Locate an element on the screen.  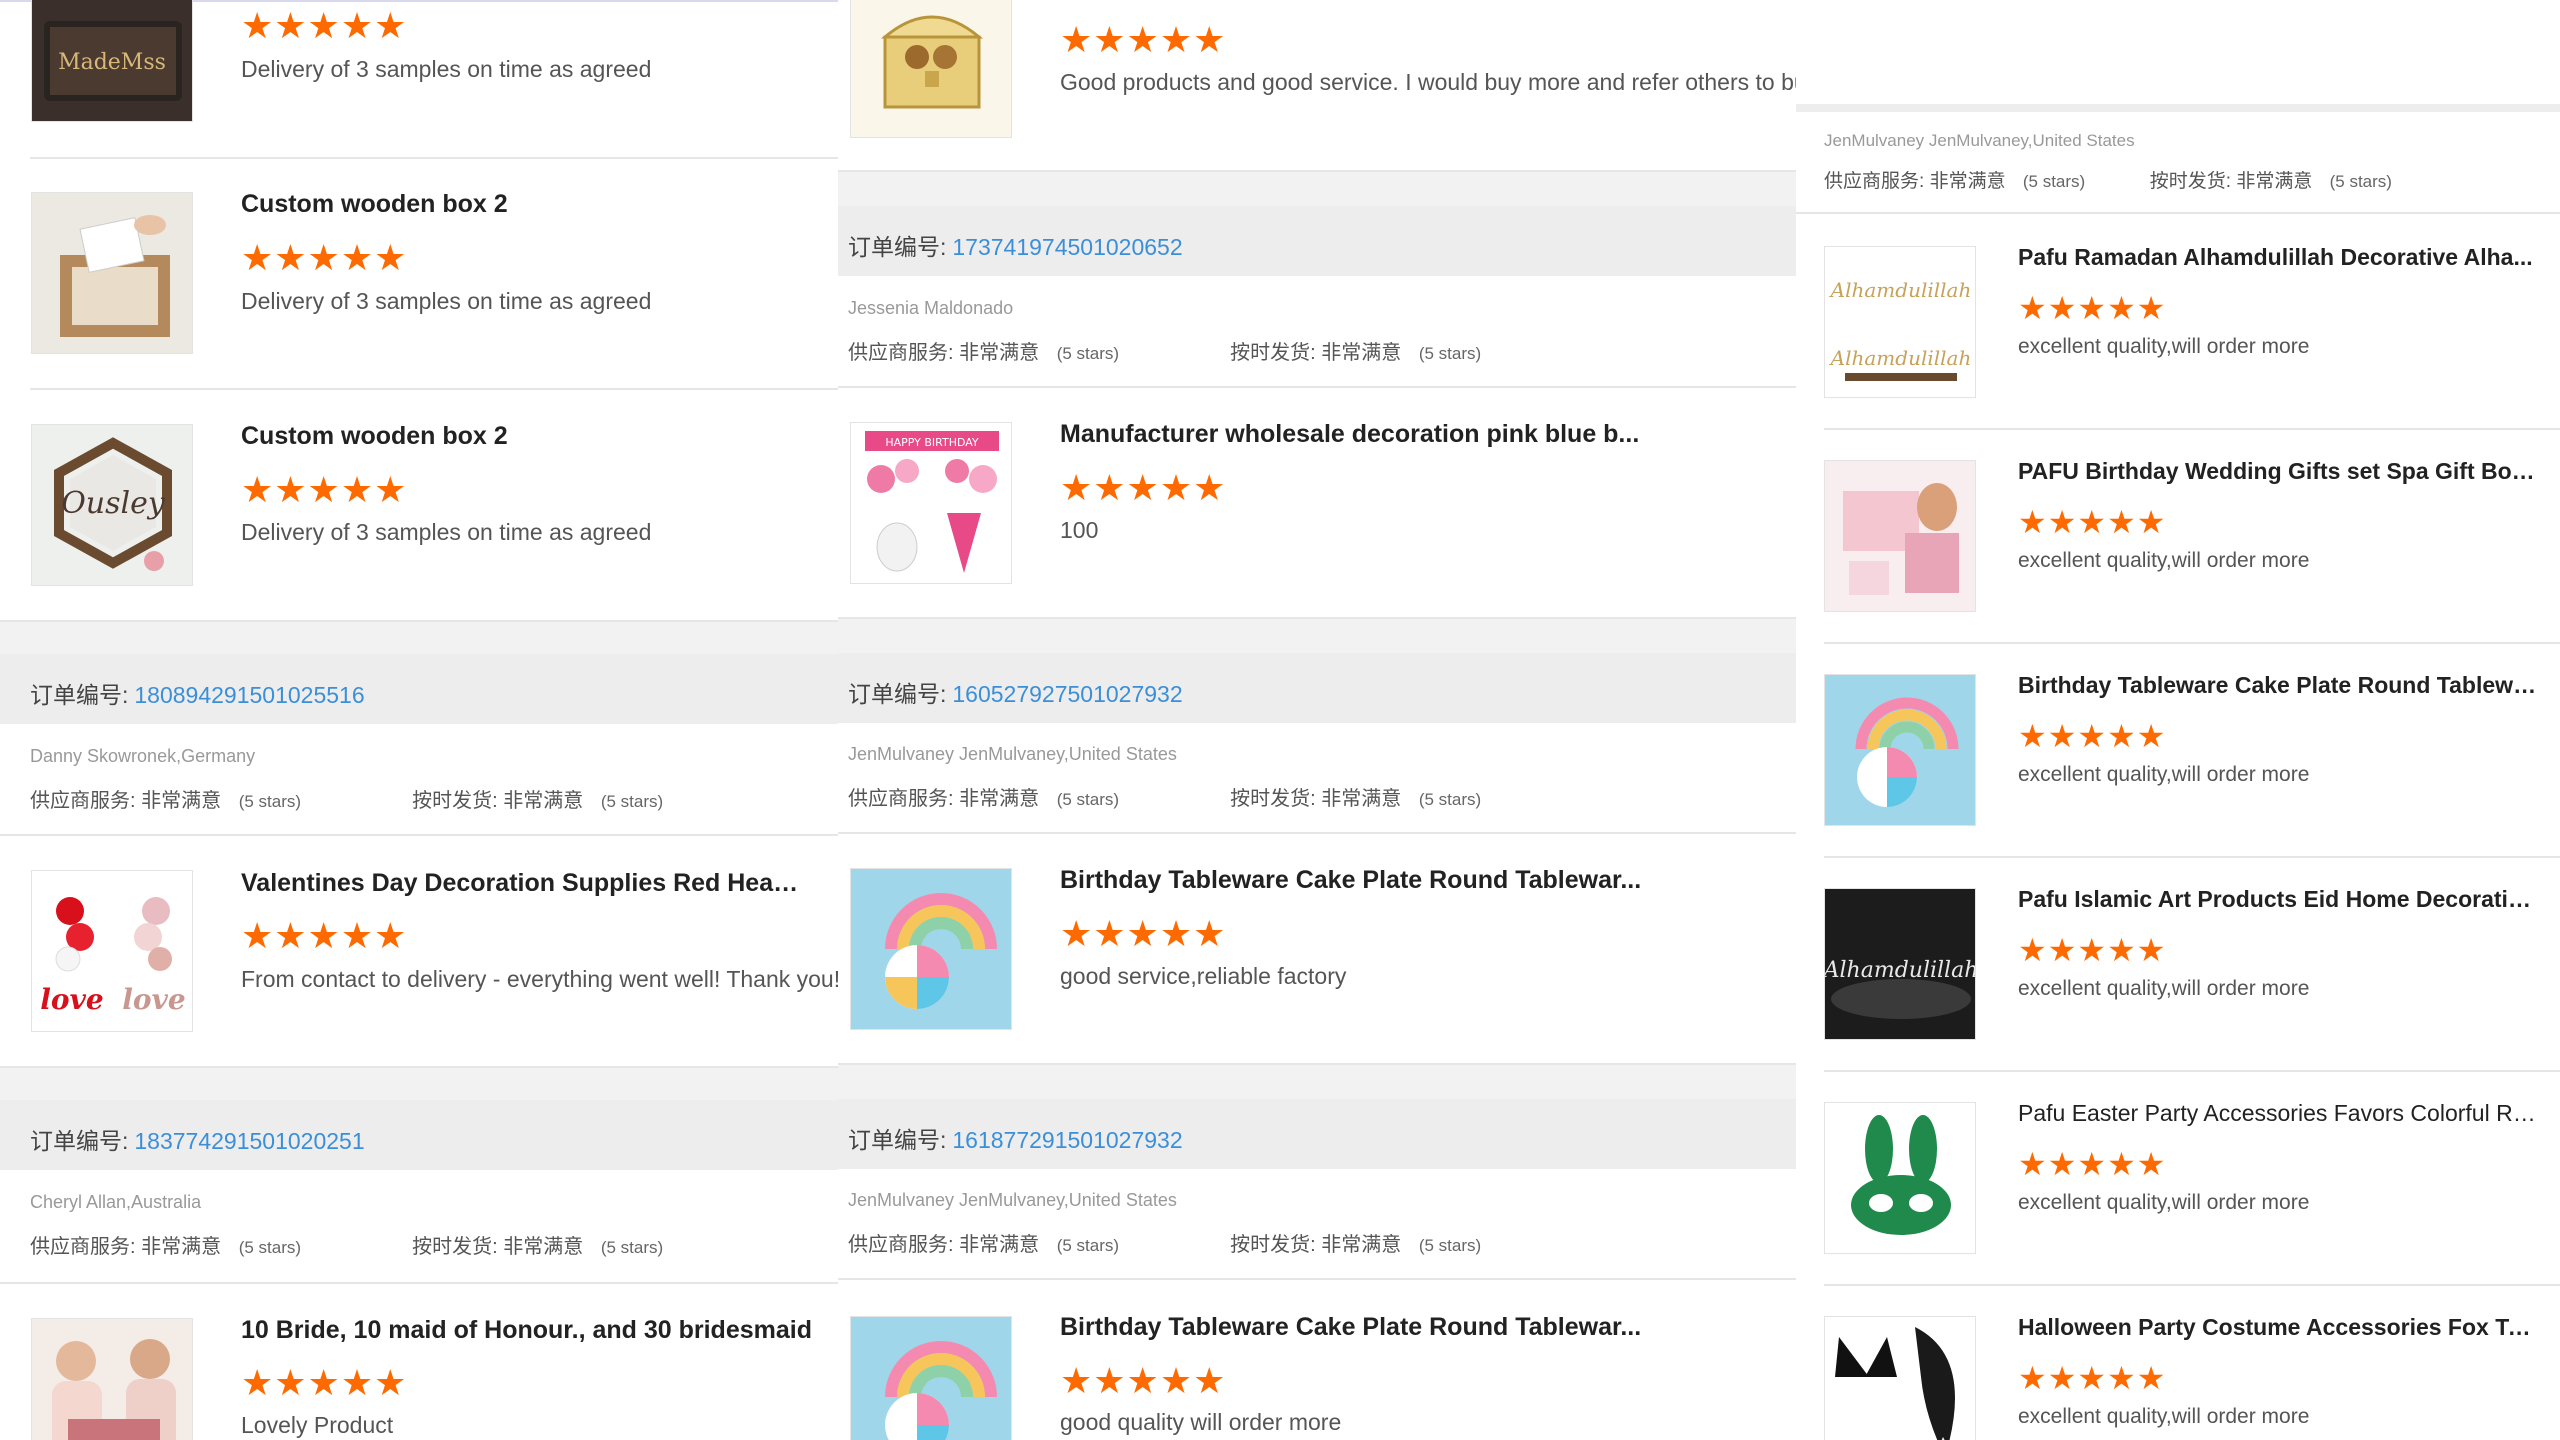
review-comment: 100 is located at coordinates (1079, 530).